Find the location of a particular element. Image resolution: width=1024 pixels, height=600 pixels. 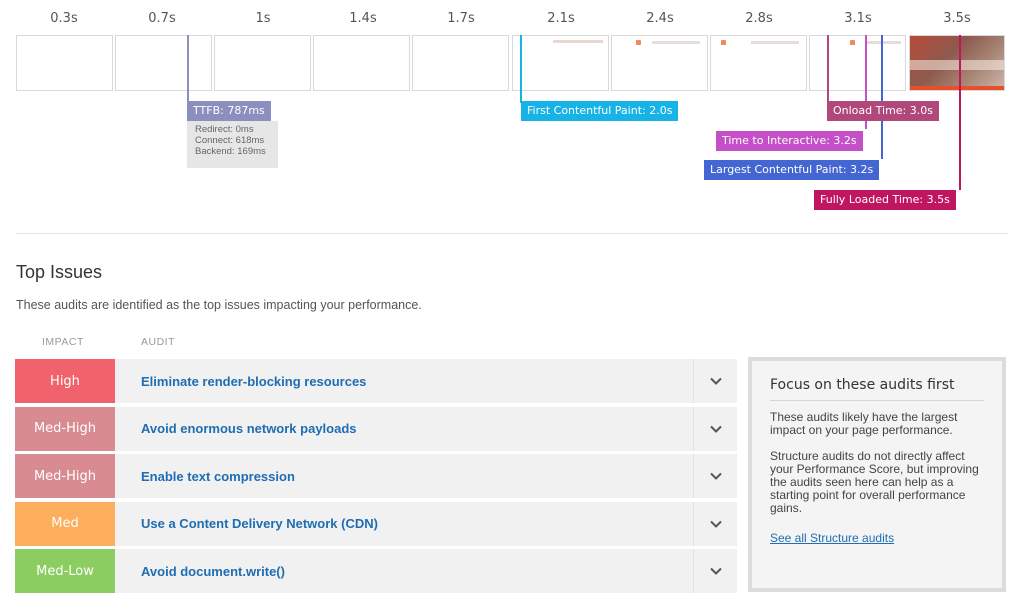

issue-row: Med Use a Content Delivery Network (CDN) is located at coordinates (376, 523).